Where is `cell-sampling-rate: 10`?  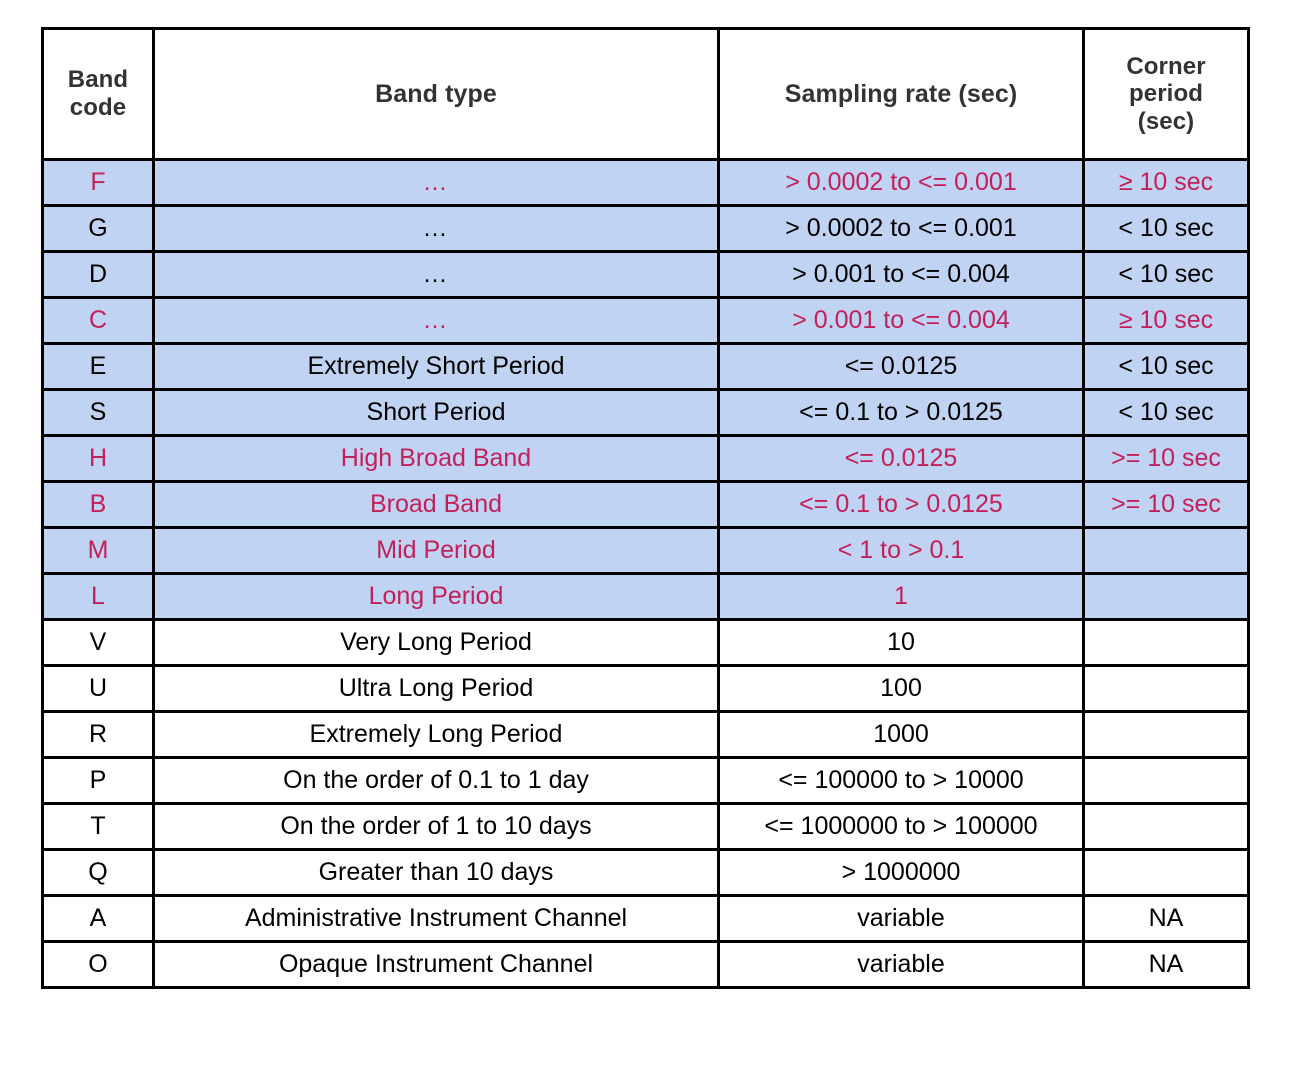
cell-sampling-rate: 10 is located at coordinates (901, 642).